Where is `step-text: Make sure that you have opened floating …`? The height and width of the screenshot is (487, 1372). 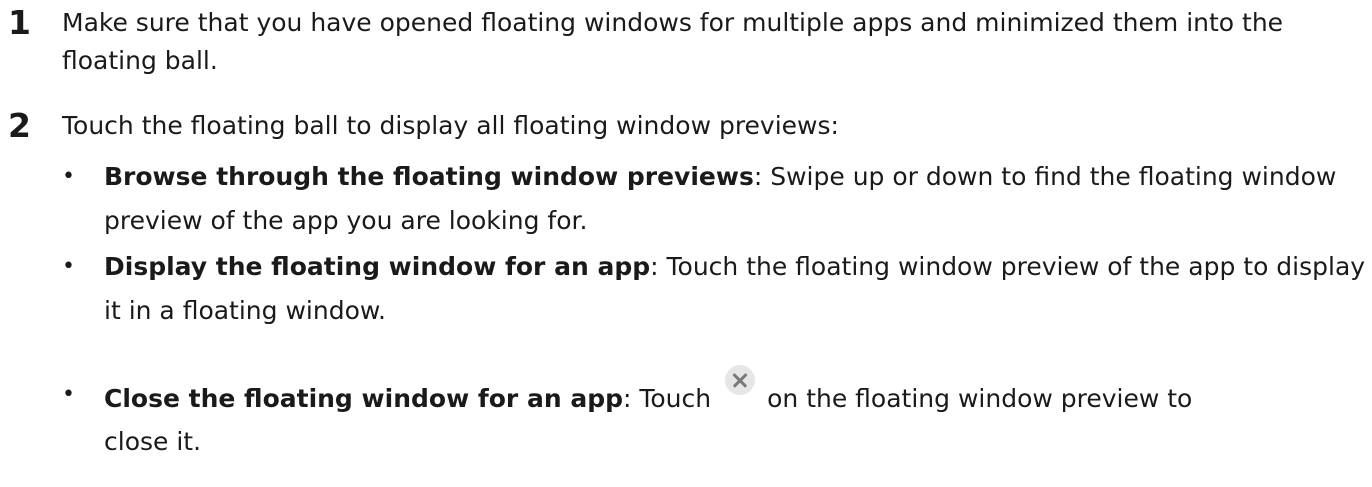
step-text: Make sure that you have opened floating … is located at coordinates (673, 41).